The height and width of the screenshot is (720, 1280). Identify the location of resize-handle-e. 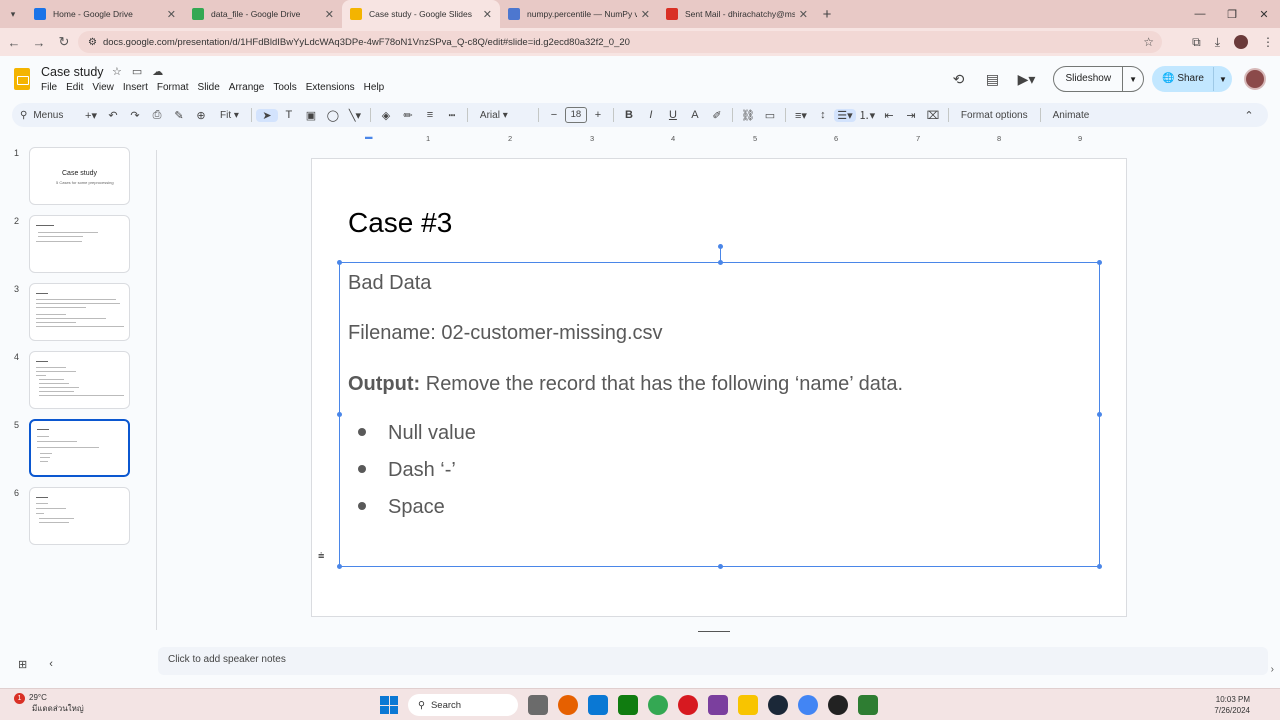
(1099, 414).